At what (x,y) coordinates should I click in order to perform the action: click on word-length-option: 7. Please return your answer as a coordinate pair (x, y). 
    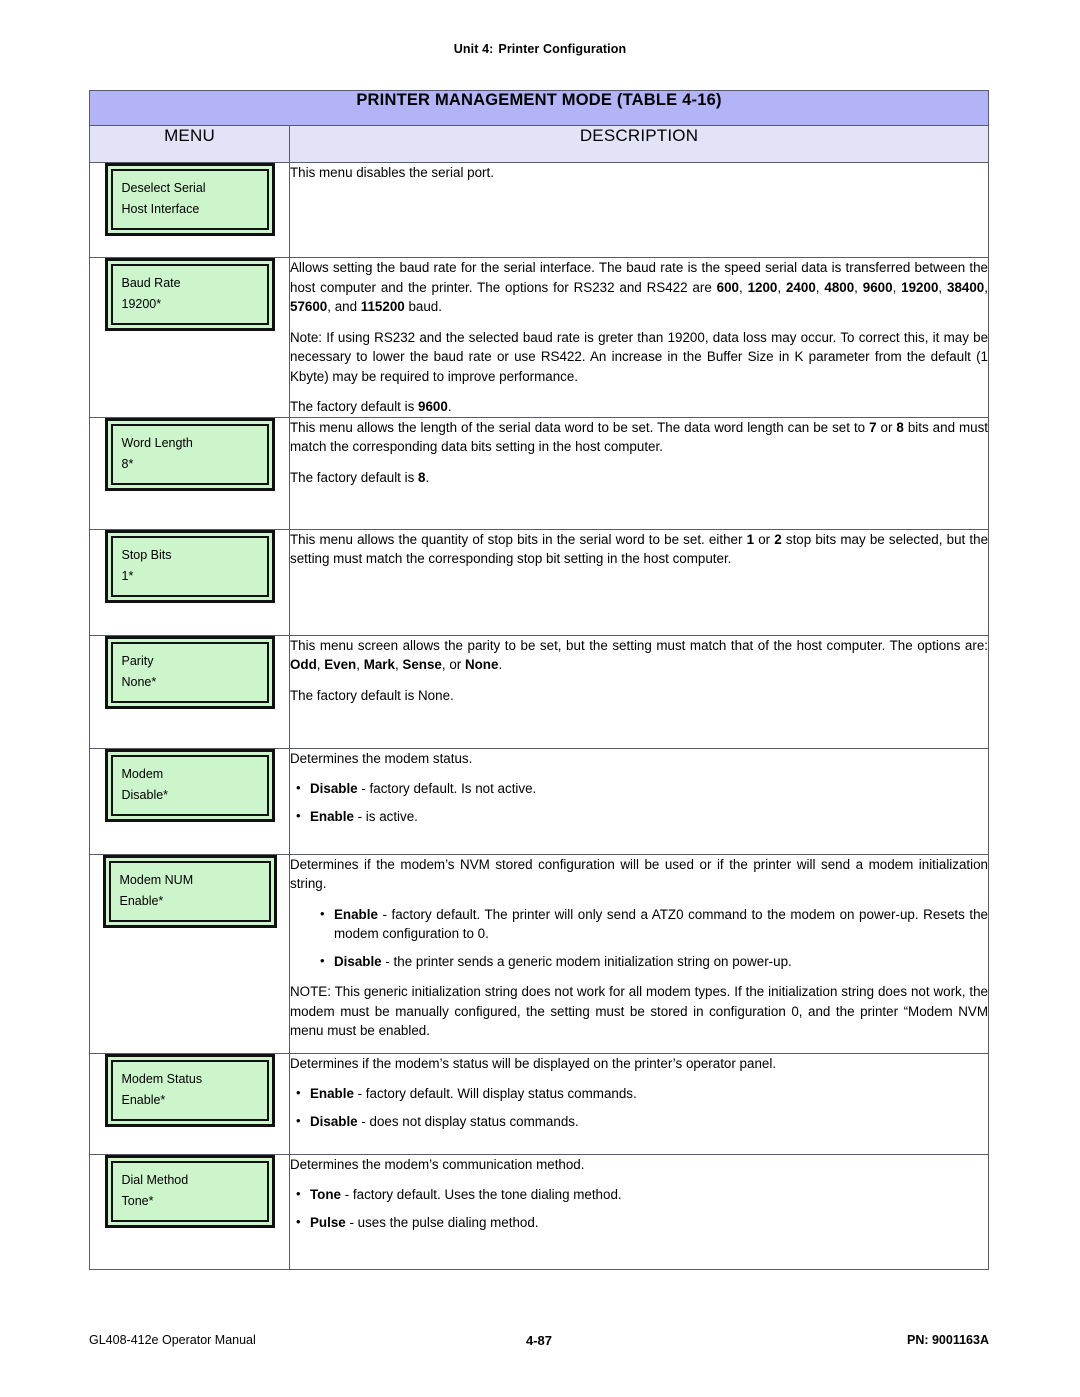
    Looking at the image, I should click on (873, 427).